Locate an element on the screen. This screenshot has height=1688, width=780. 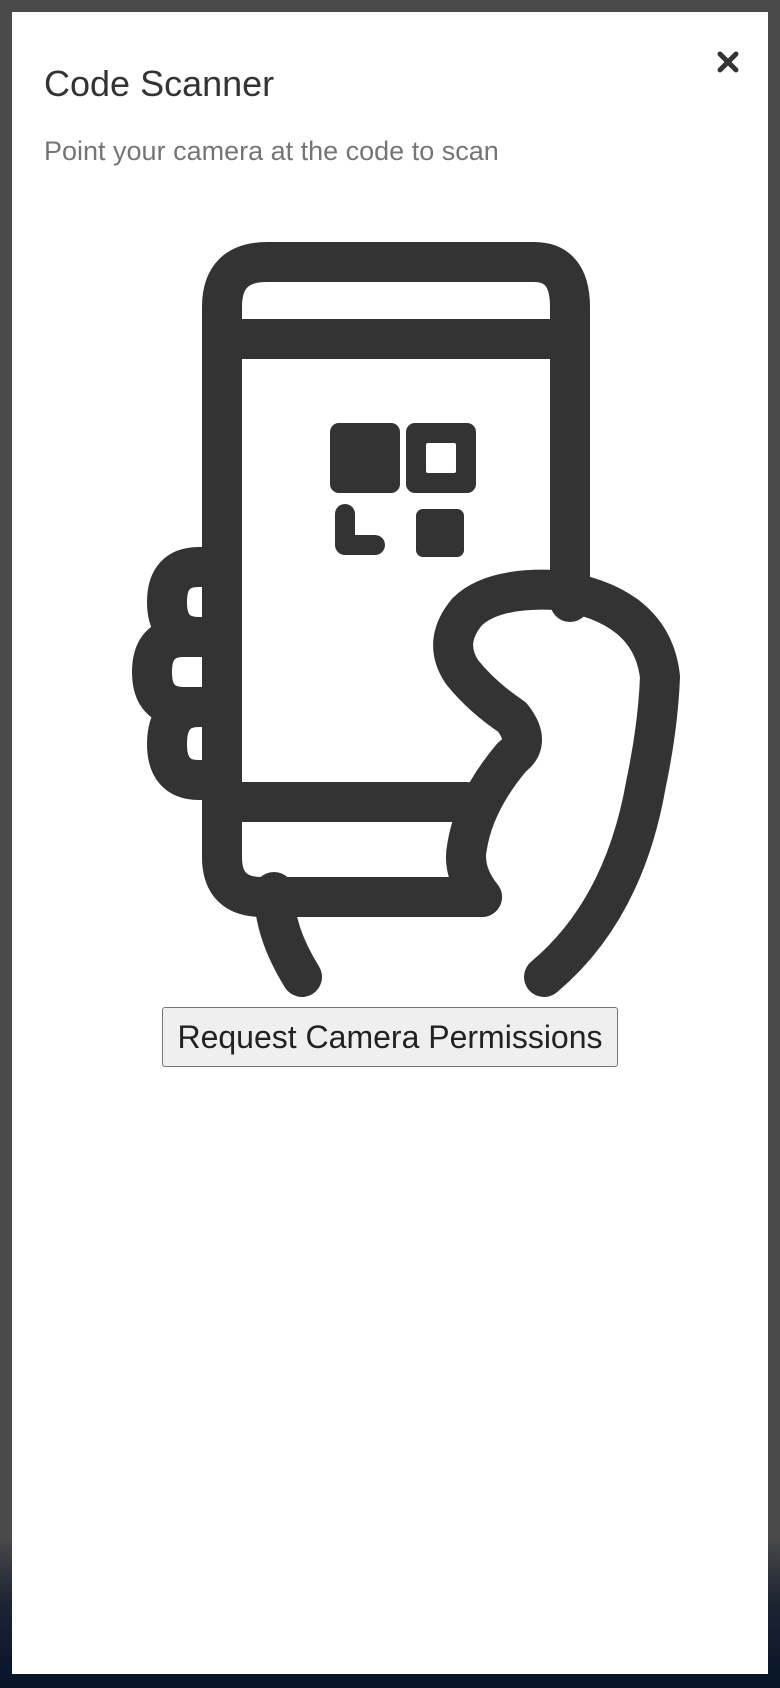
close-icon is located at coordinates (728, 62).